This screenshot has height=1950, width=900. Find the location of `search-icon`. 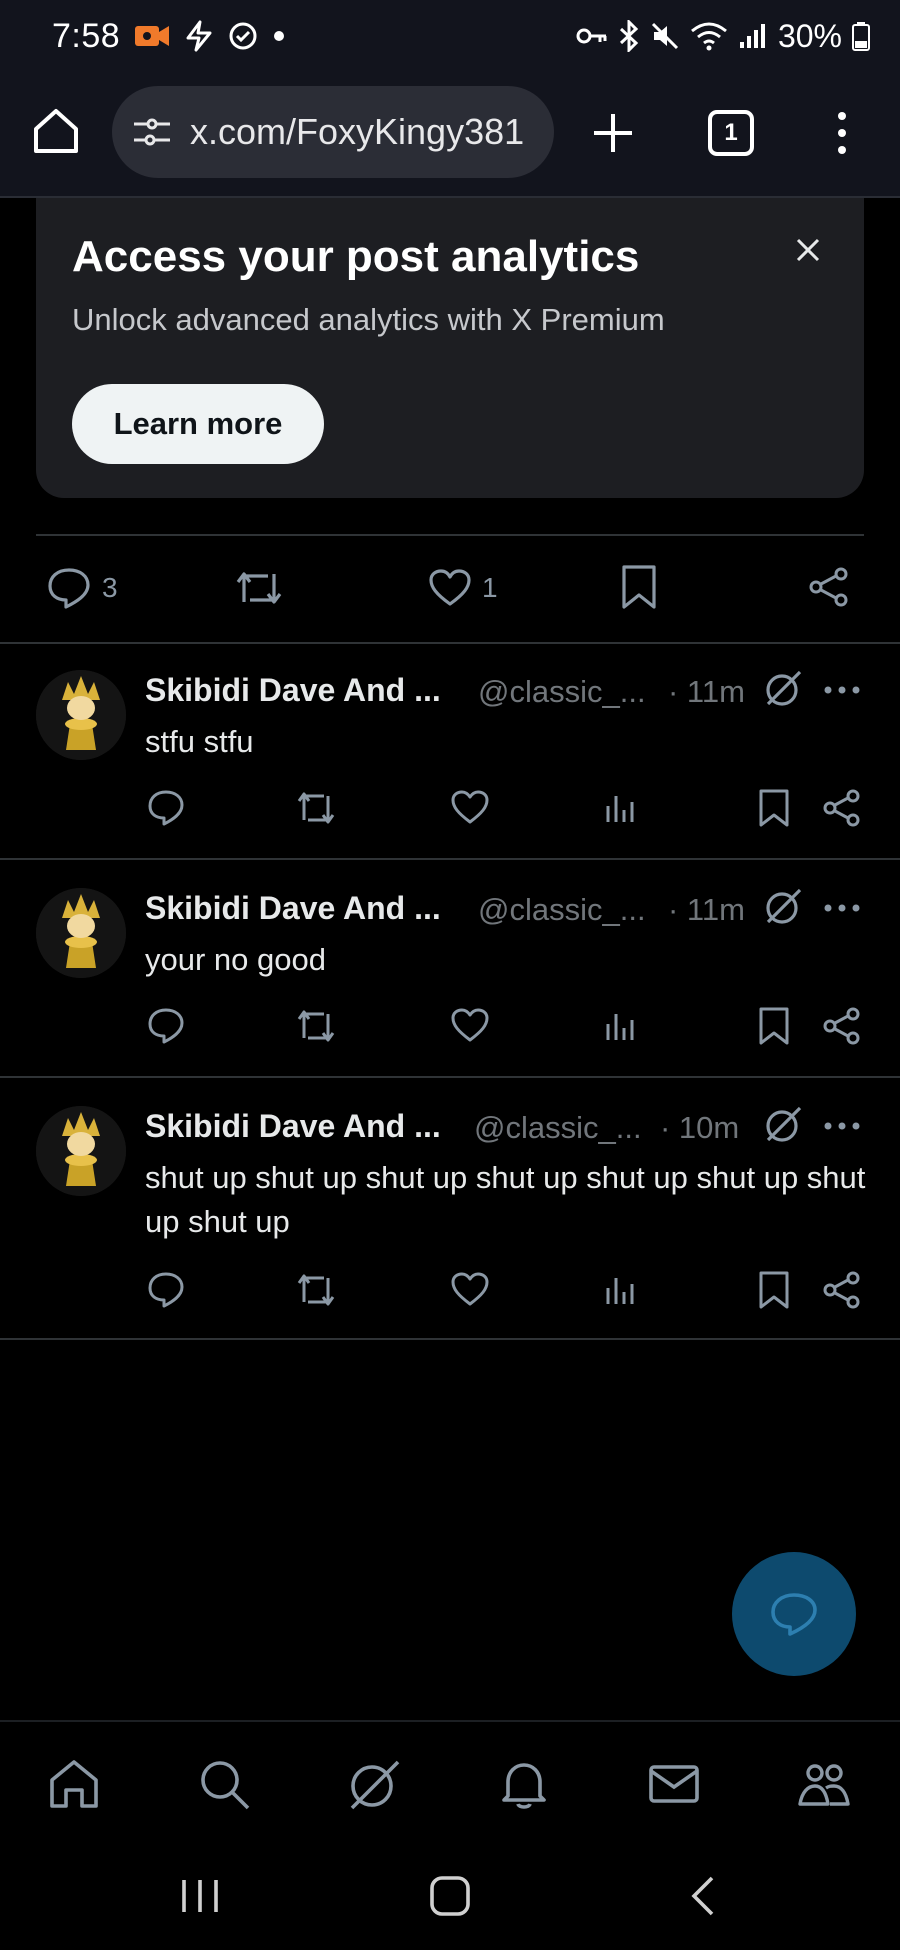

search-icon is located at coordinates (224, 1784).